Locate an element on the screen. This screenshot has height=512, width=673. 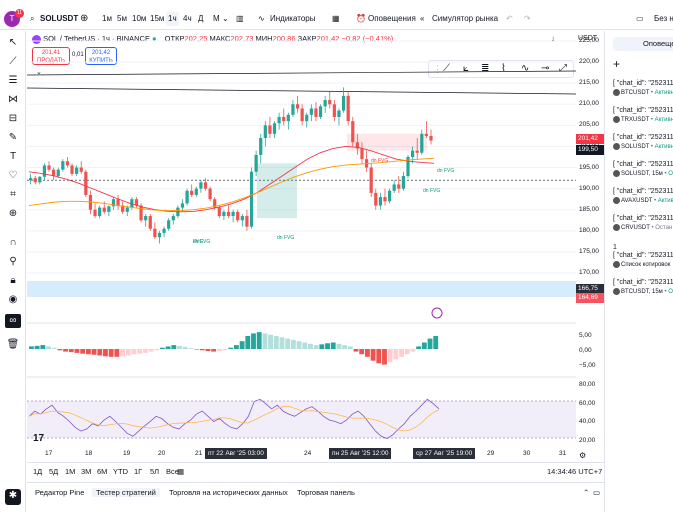
cursor-icon: ↖ is located at coordinates (13, 43).